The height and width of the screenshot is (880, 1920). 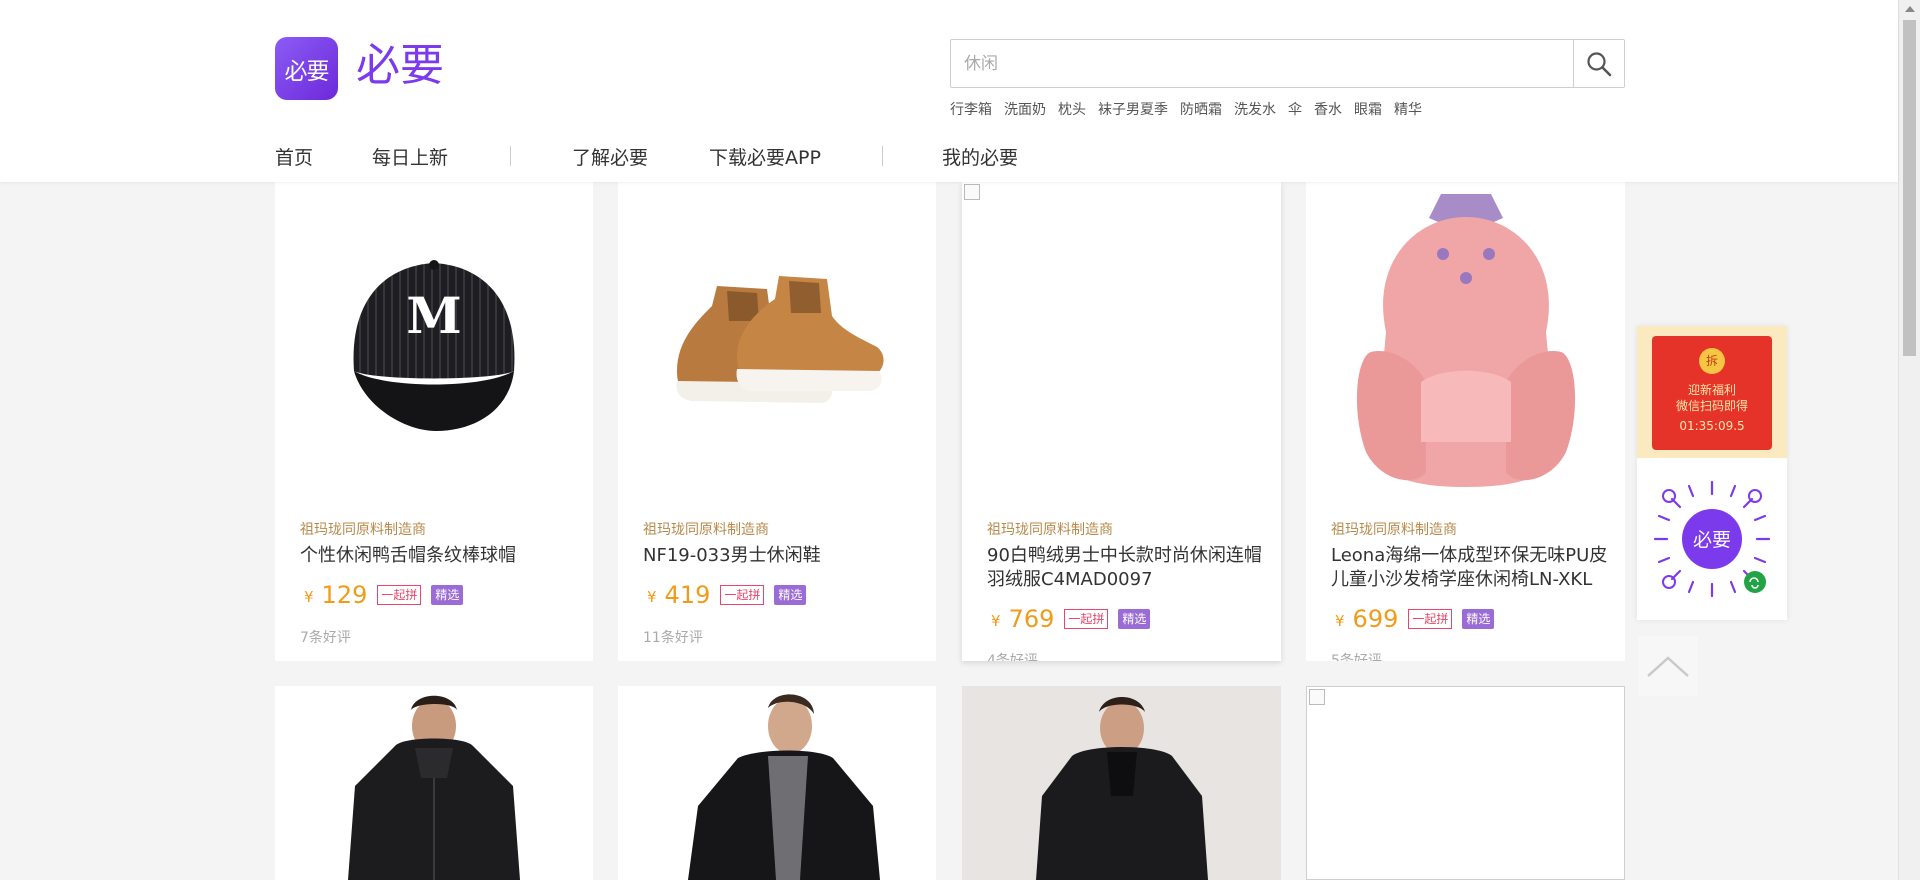 What do you see at coordinates (1012, 657) in the screenshot?
I see `review-count: 4条好评` at bounding box center [1012, 657].